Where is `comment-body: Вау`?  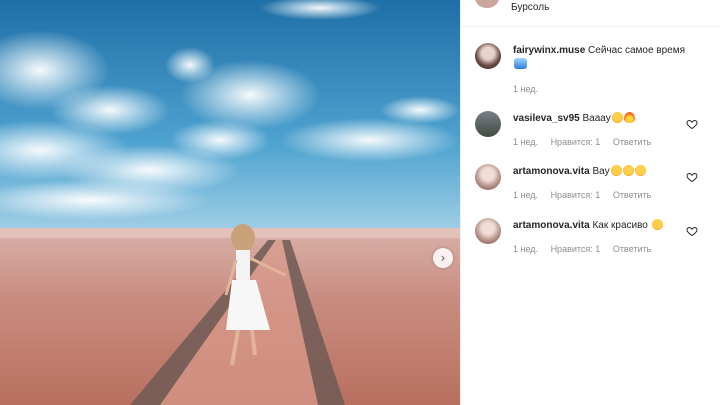
comment-body: Вау is located at coordinates (601, 171).